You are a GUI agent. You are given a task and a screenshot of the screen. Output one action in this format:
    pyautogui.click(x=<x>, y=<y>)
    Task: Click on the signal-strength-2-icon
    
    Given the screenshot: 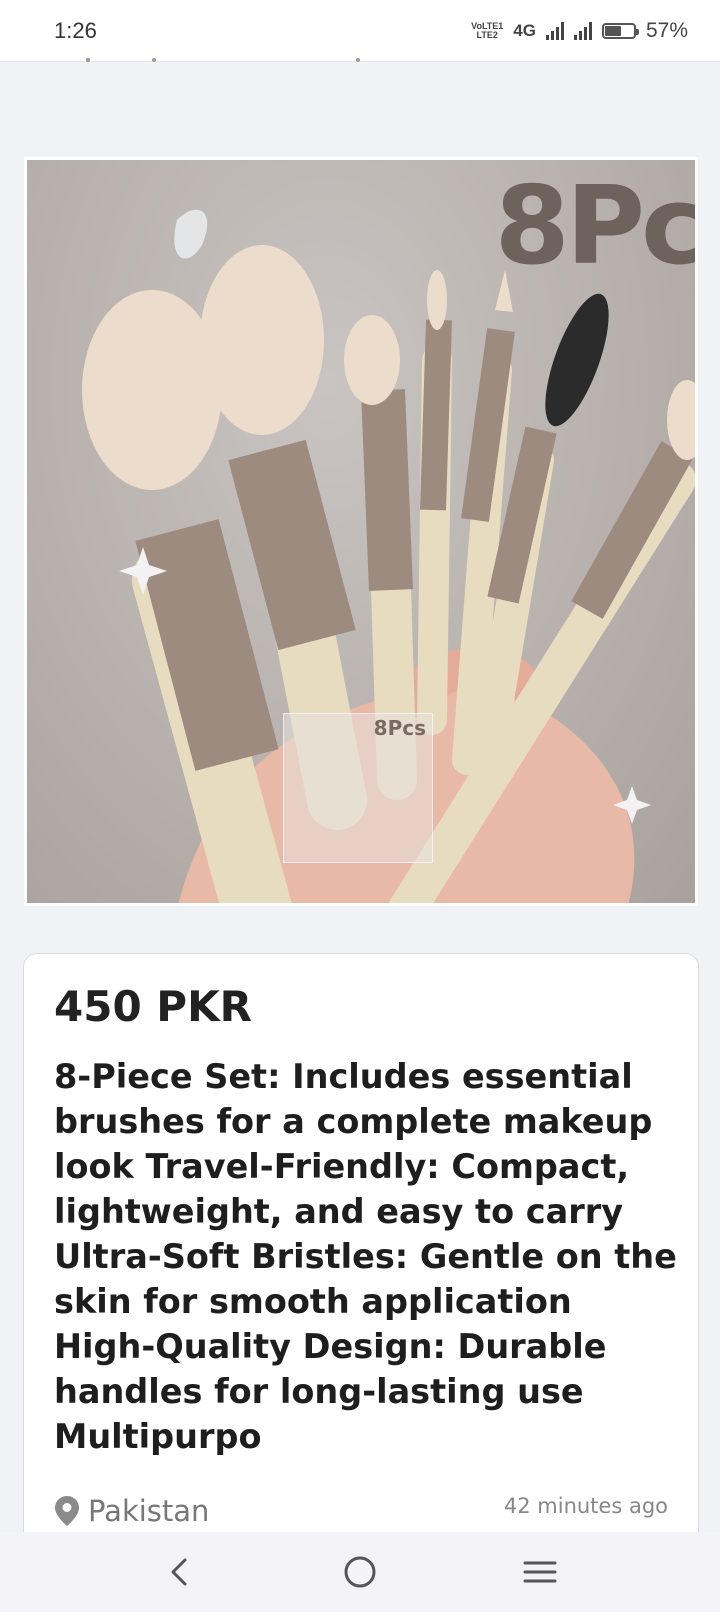 What is the action you would take?
    pyautogui.click(x=582, y=30)
    